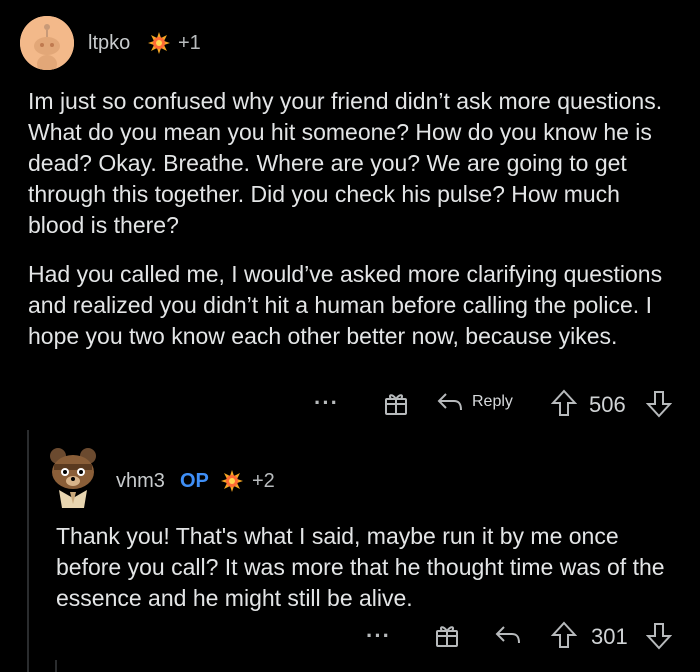 The height and width of the screenshot is (672, 700). I want to click on award-count: +1, so click(189, 43).